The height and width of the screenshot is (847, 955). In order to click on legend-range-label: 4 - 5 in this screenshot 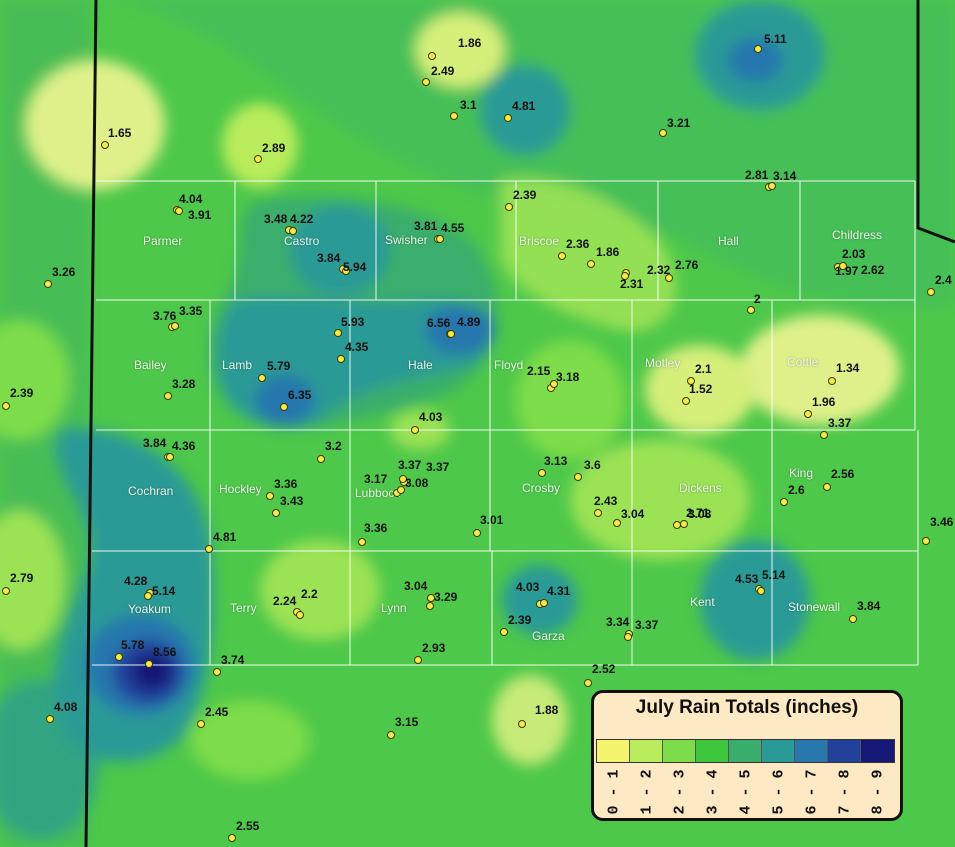, I will do `click(745, 792)`.